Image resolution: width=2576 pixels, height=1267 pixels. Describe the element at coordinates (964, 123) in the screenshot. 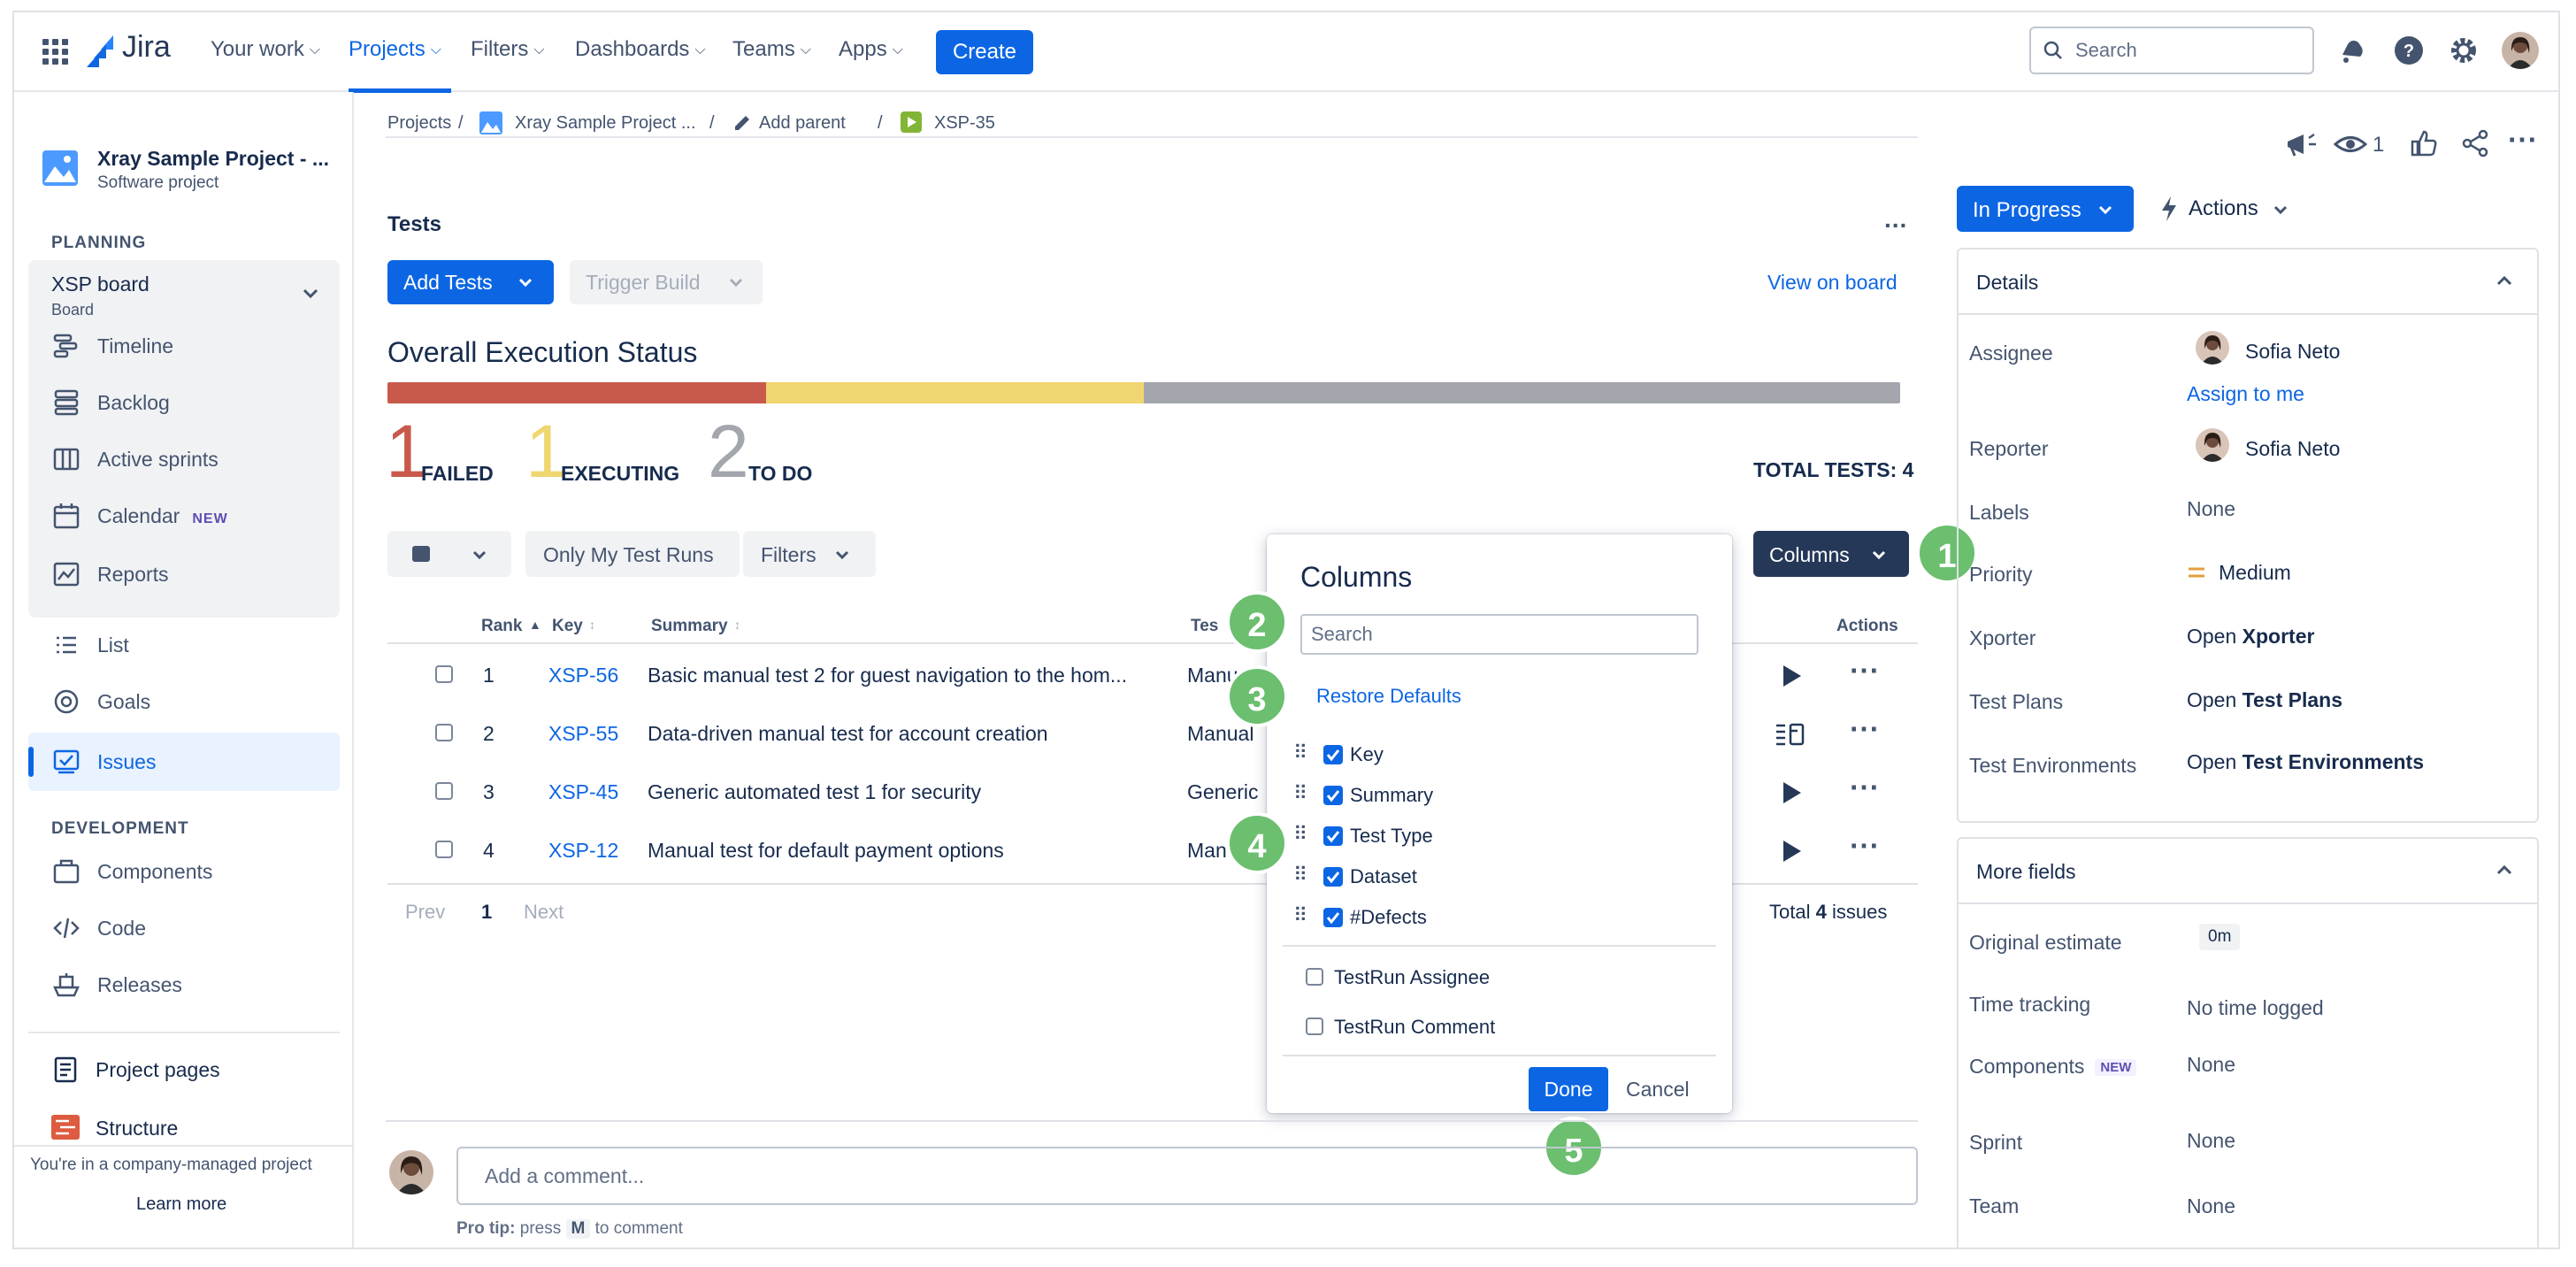

I see `breadcrumb-issue-key: XSP-35` at that location.